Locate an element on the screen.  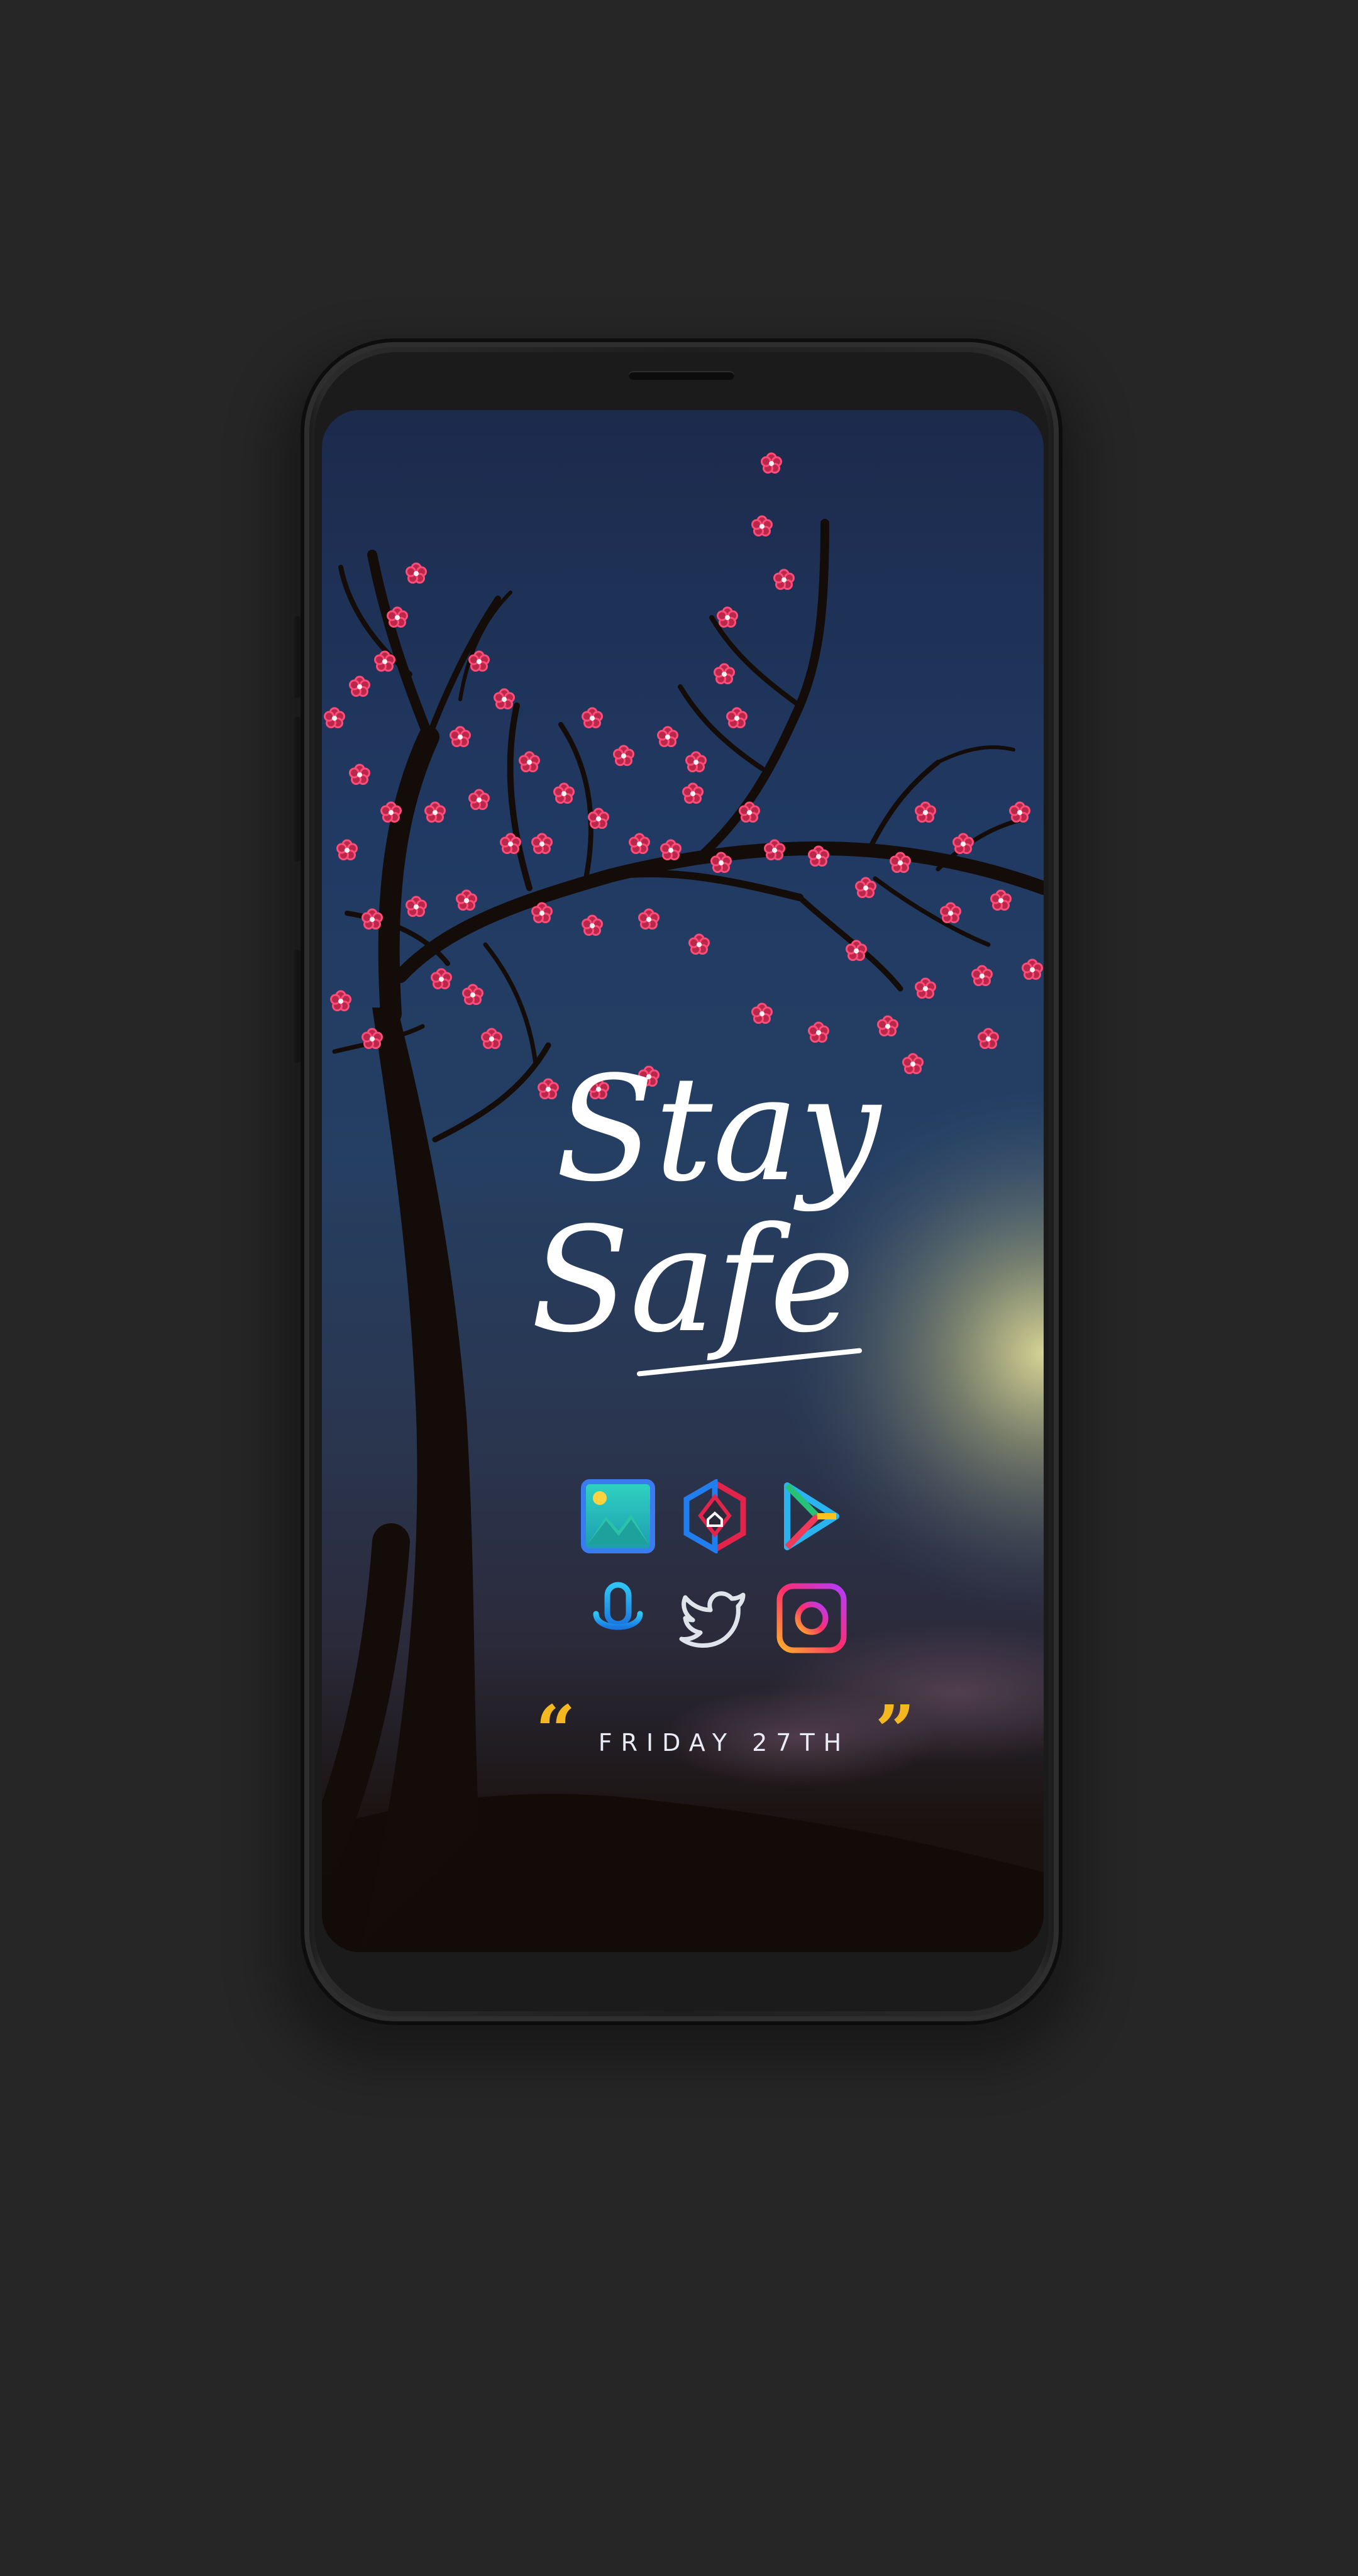
open-quote-mark: “ is located at coordinates (556, 1730).